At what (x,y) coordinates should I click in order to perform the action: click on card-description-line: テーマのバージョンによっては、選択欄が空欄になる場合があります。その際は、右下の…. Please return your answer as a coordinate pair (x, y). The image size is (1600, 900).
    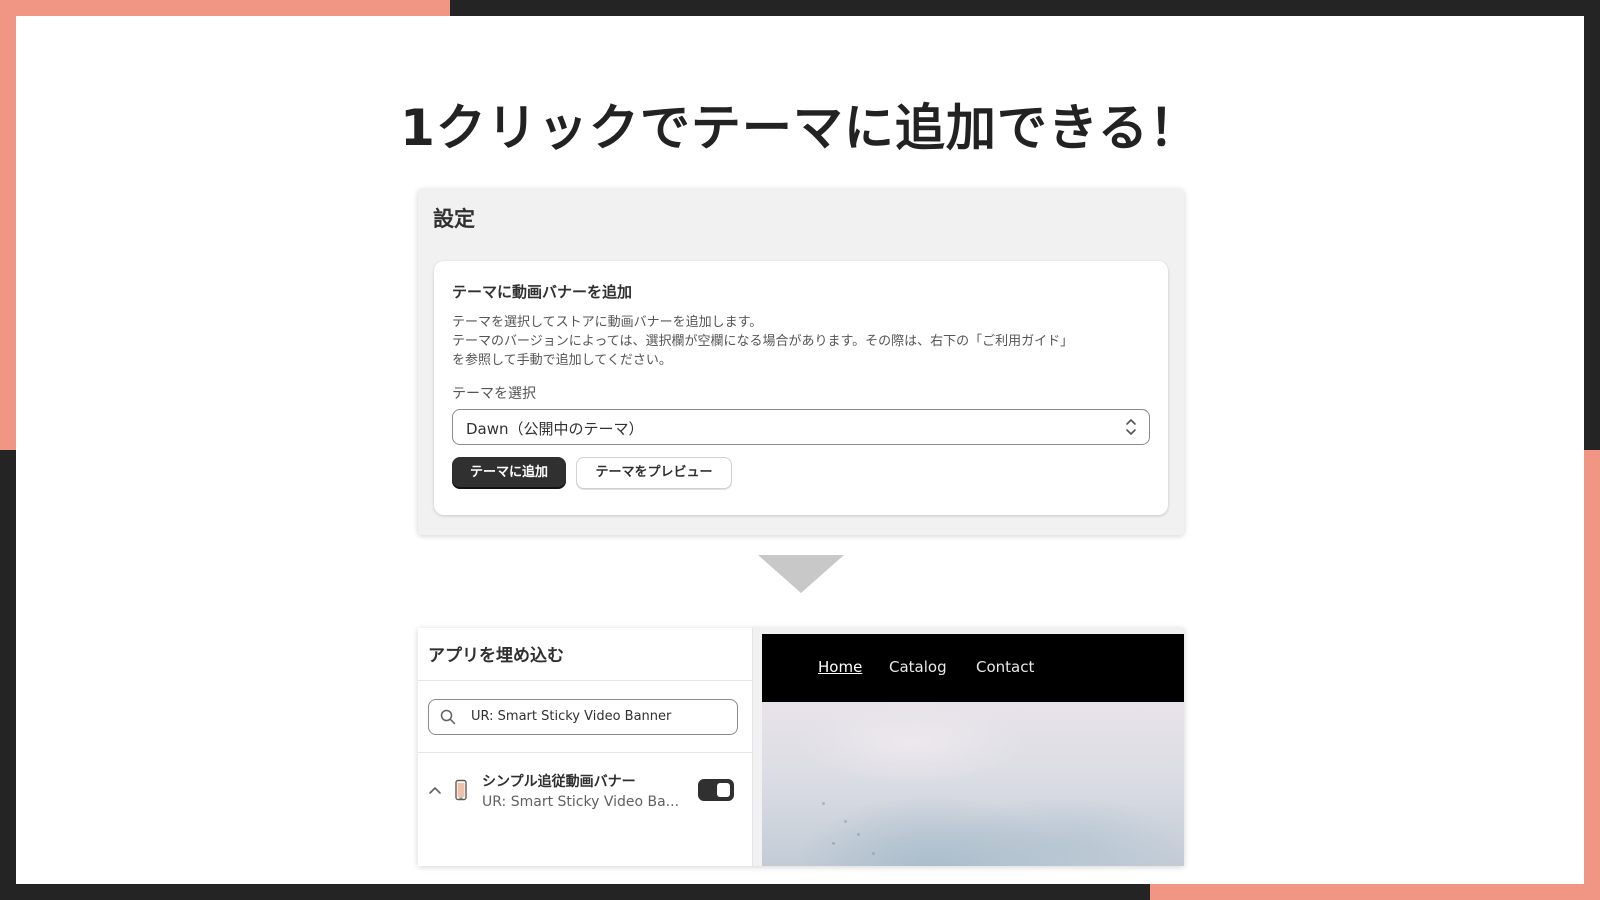
    Looking at the image, I should click on (763, 341).